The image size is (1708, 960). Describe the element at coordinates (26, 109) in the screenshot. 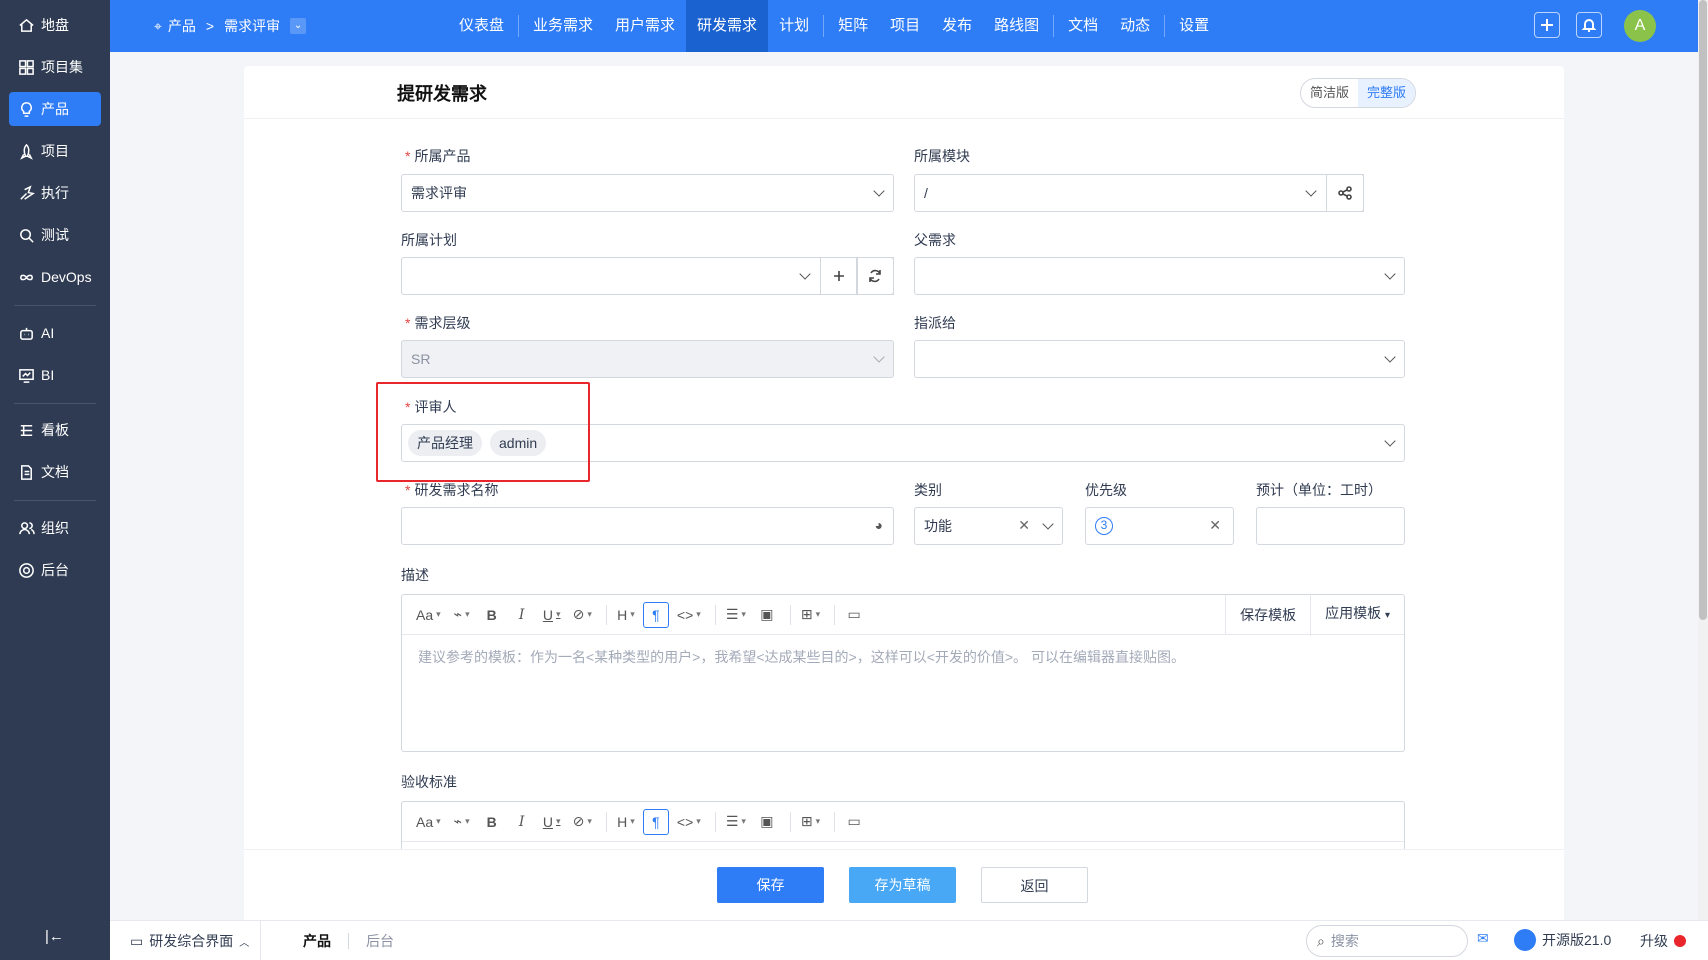

I see `lightbulb-icon` at that location.